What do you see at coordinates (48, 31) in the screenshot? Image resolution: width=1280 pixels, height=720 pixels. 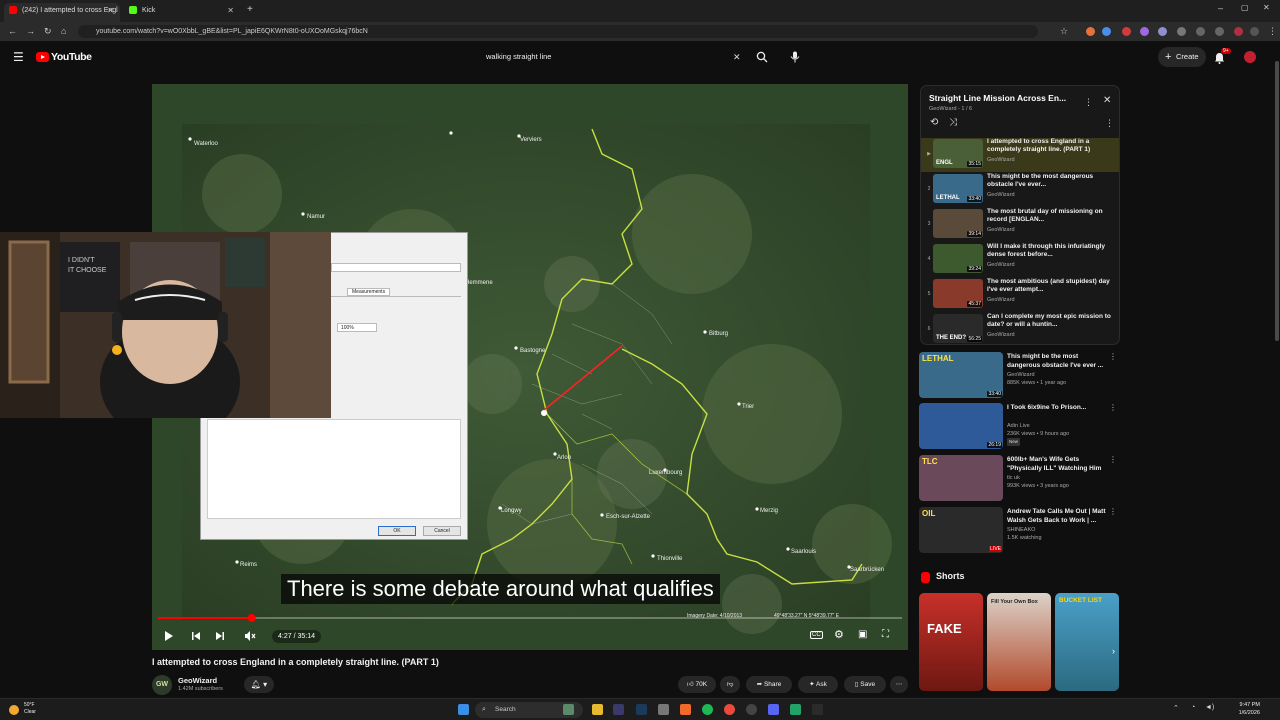 I see `reload-icon: ↻` at bounding box center [48, 31].